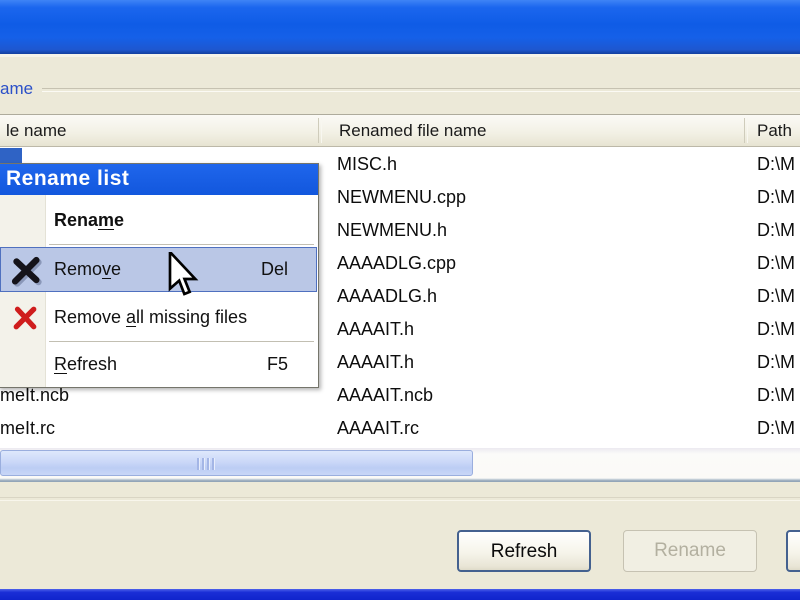  I want to click on red-x-icon, so click(25, 318).